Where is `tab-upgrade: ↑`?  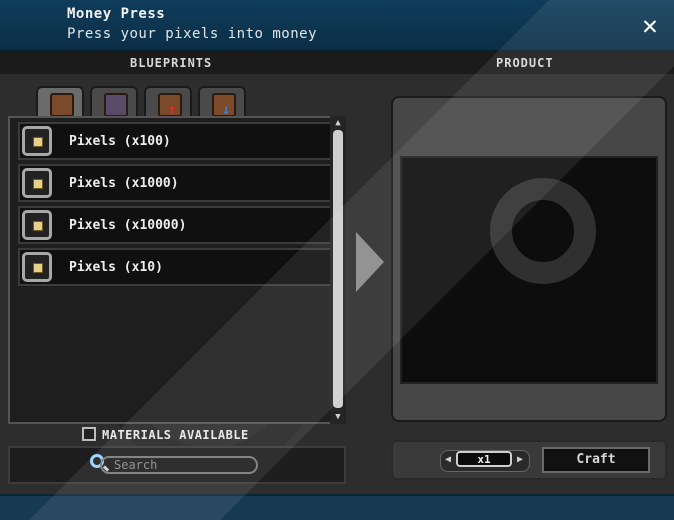 tab-upgrade: ↑ is located at coordinates (168, 102).